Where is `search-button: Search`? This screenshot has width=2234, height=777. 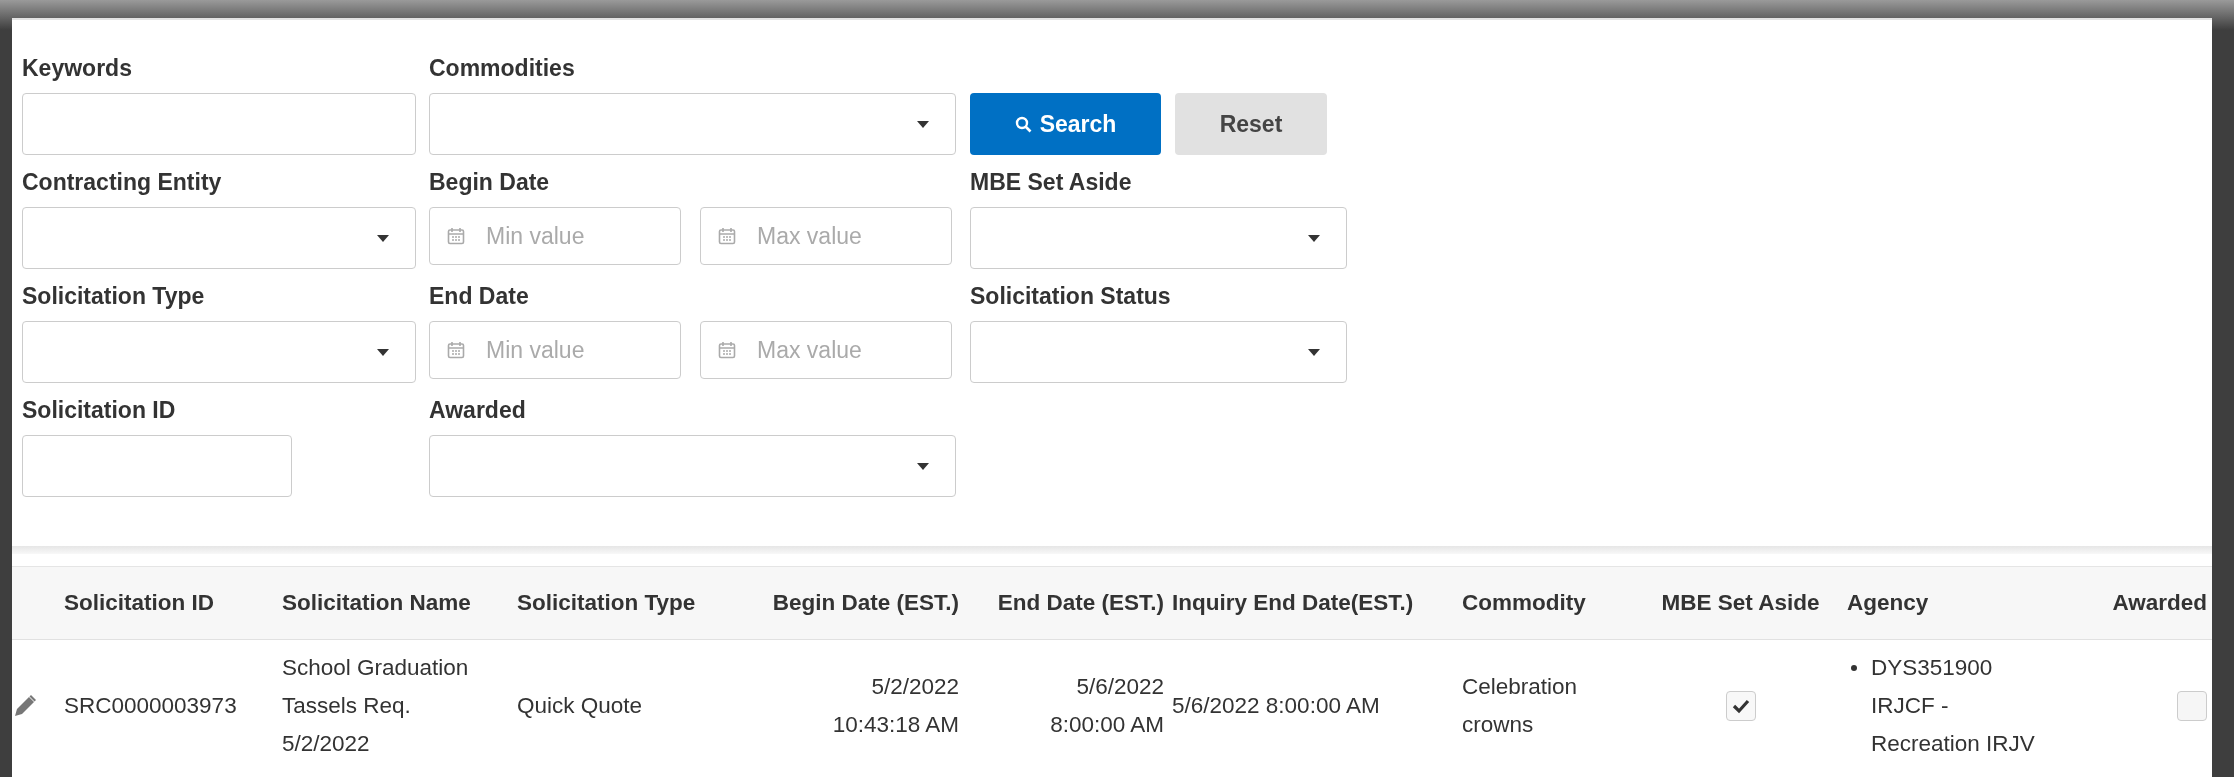 search-button: Search is located at coordinates (1065, 124).